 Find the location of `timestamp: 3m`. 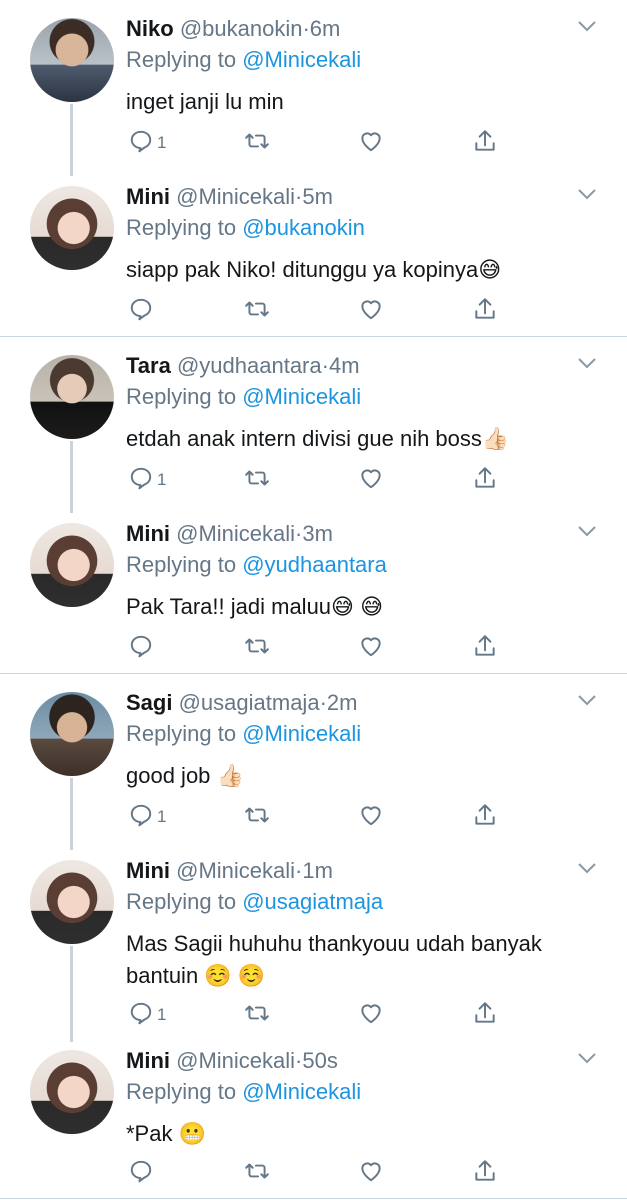

timestamp: 3m is located at coordinates (317, 533).